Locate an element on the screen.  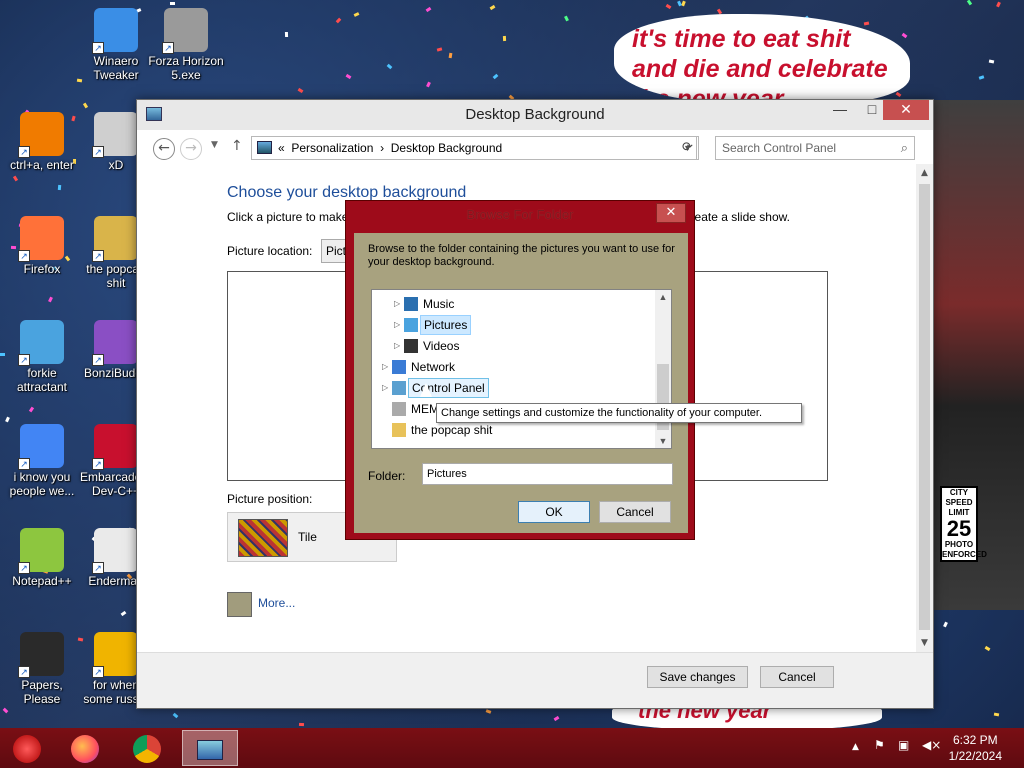
volume-muted-icon: ◀× is located at coordinates (931, 745).